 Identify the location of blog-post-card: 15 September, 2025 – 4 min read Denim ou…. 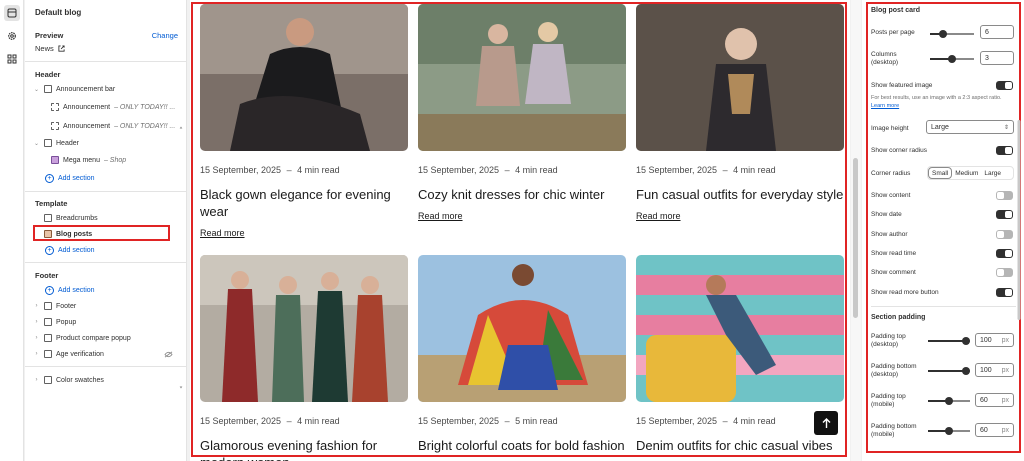
(740, 354).